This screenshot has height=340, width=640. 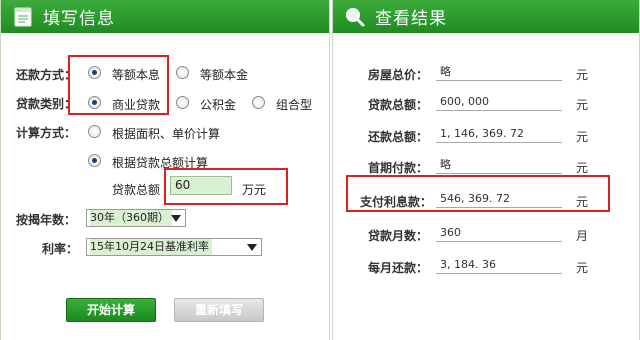 What do you see at coordinates (499, 134) in the screenshot?
I see `result-value-repay-total: 1, 146, 369. 72` at bounding box center [499, 134].